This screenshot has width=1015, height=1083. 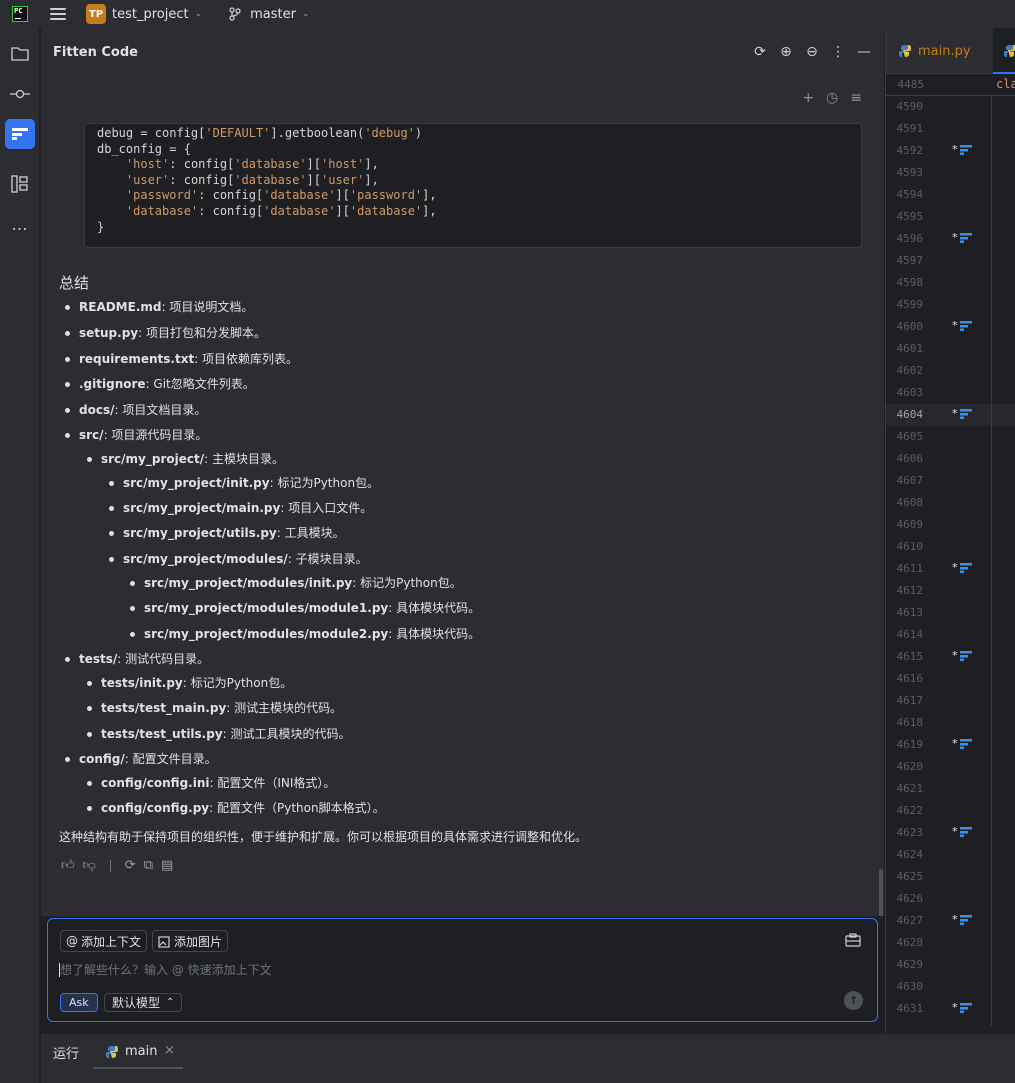 I want to click on add-image-button: 添加图片, so click(x=190, y=941).